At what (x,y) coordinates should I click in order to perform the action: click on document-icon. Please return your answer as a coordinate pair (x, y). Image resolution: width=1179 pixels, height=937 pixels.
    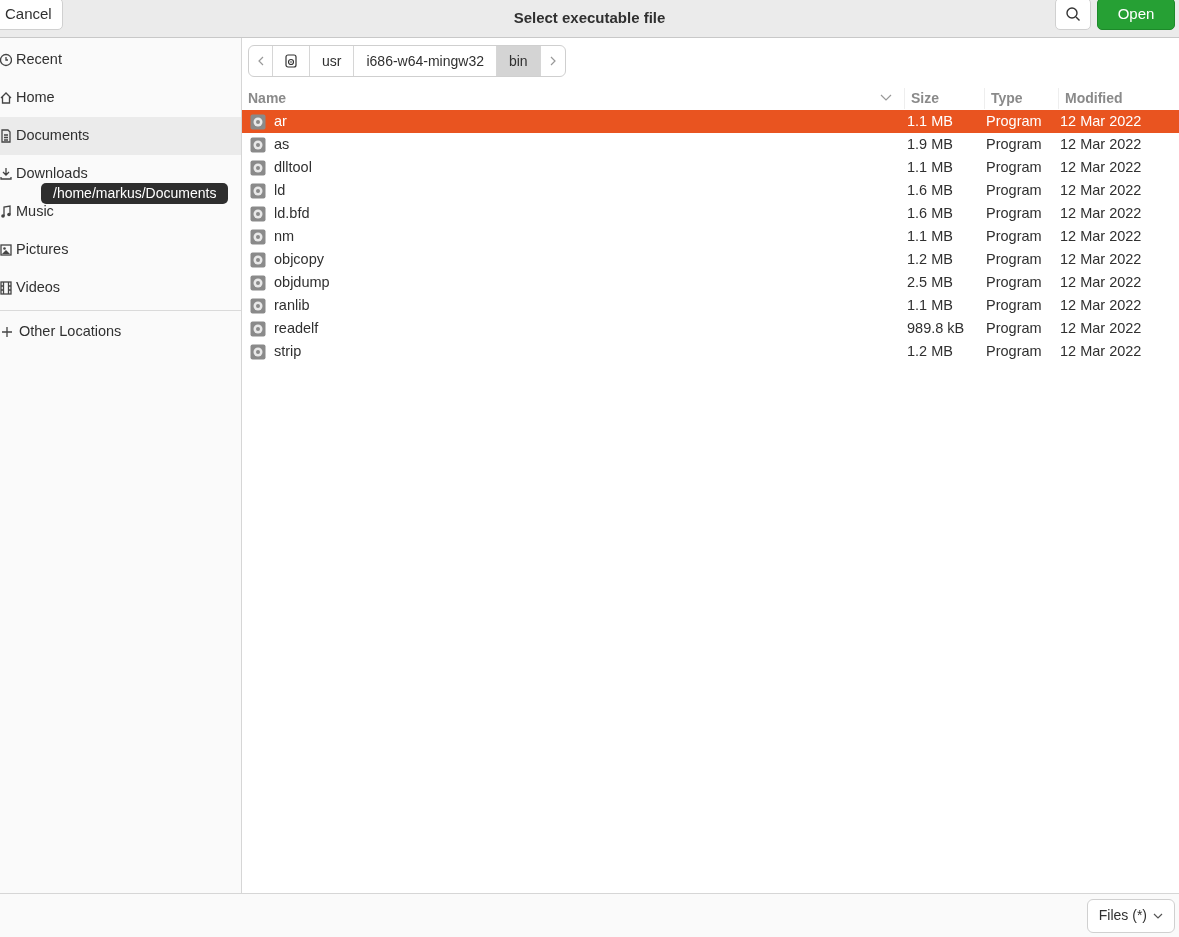
    Looking at the image, I should click on (6, 136).